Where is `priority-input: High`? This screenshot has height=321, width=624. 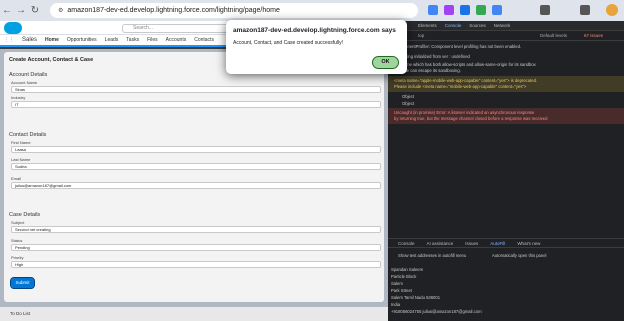 priority-input: High is located at coordinates (196, 264).